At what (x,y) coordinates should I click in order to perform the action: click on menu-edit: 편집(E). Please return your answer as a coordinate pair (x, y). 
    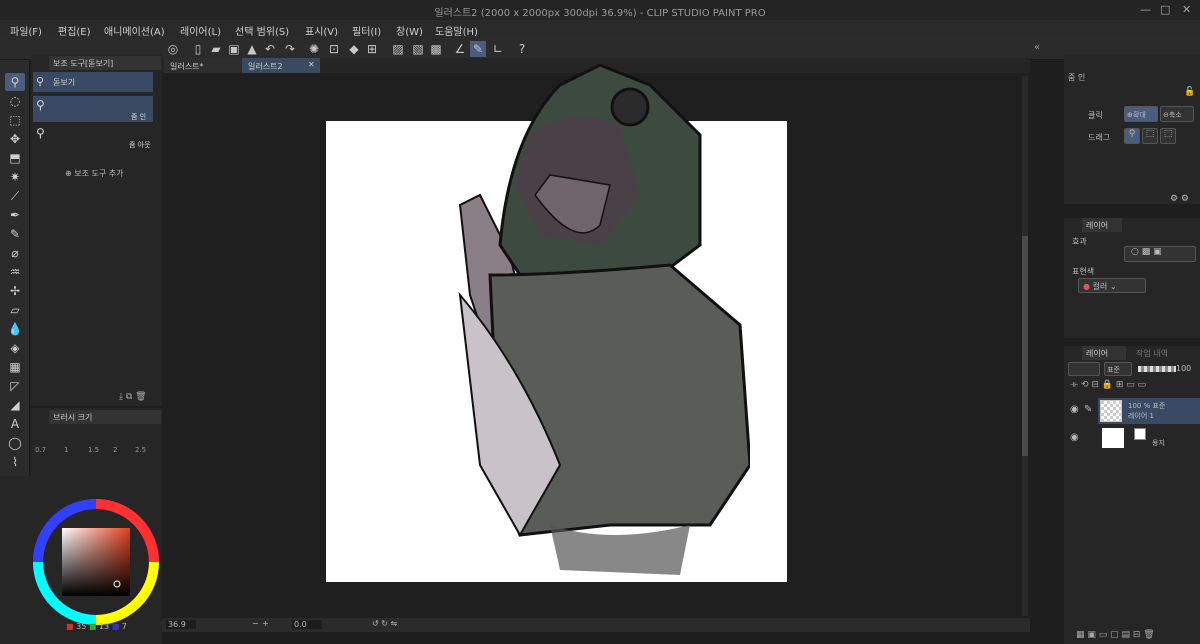
    Looking at the image, I should click on (74, 30).